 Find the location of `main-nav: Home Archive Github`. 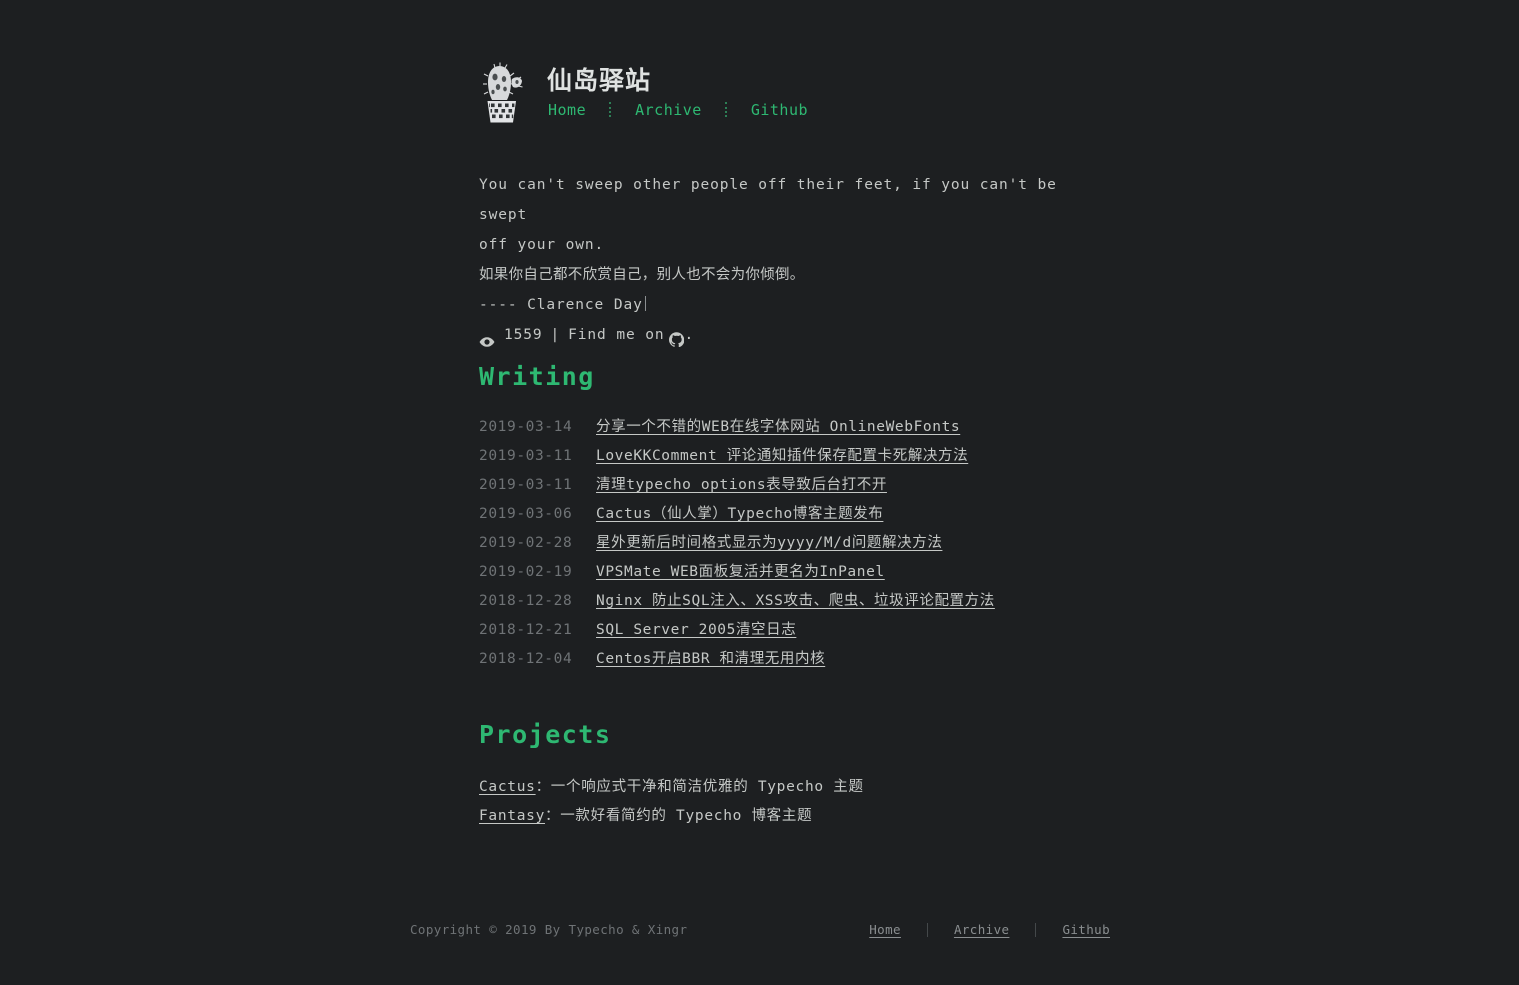

main-nav: Home Archive Github is located at coordinates (678, 110).